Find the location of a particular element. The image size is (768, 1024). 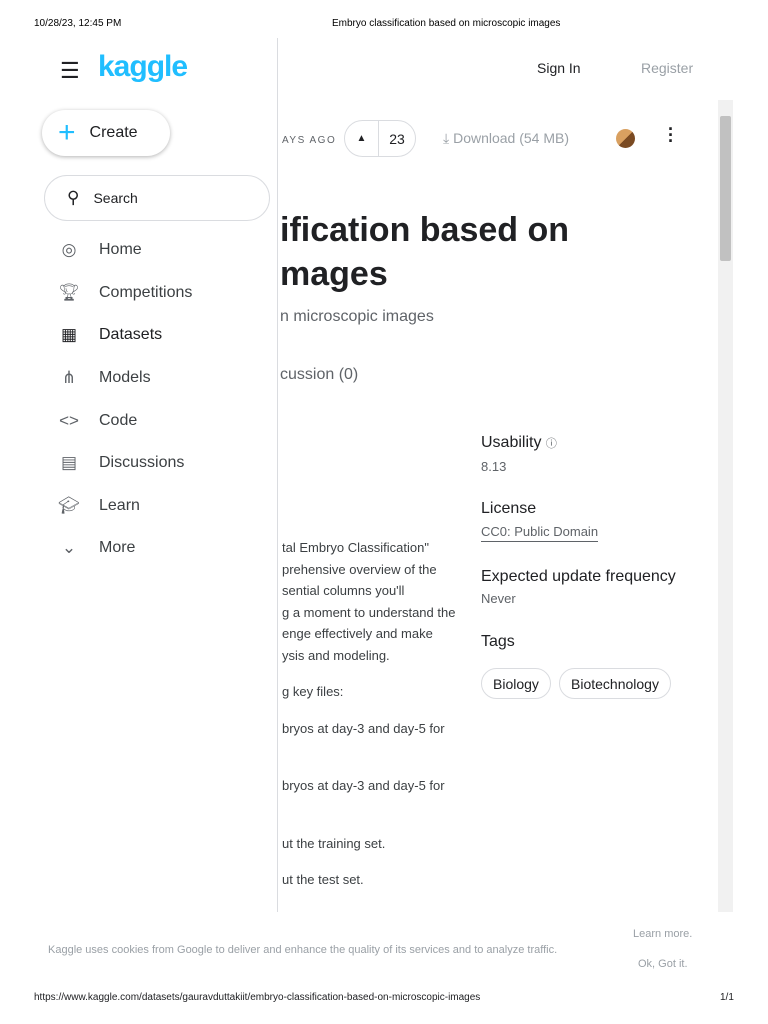

plus-icon: + is located at coordinates (67, 132).